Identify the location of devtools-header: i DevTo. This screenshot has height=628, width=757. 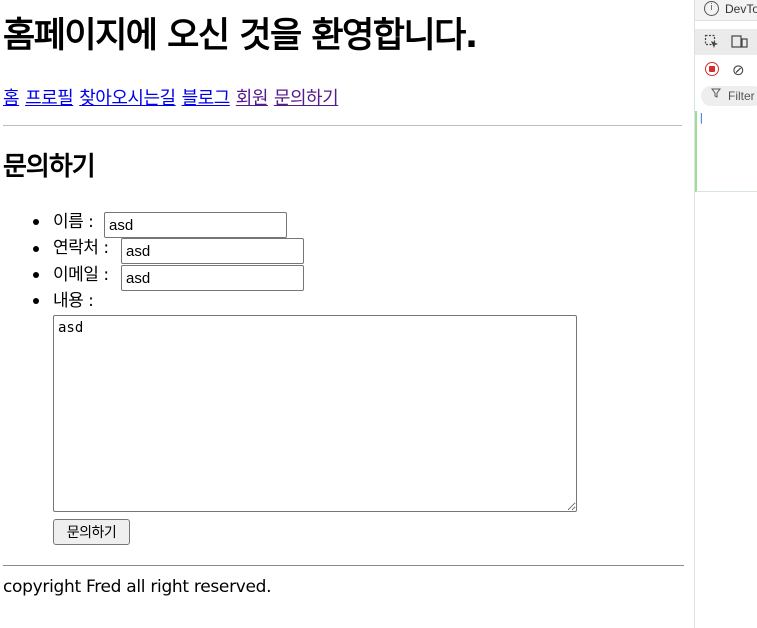
(726, 10).